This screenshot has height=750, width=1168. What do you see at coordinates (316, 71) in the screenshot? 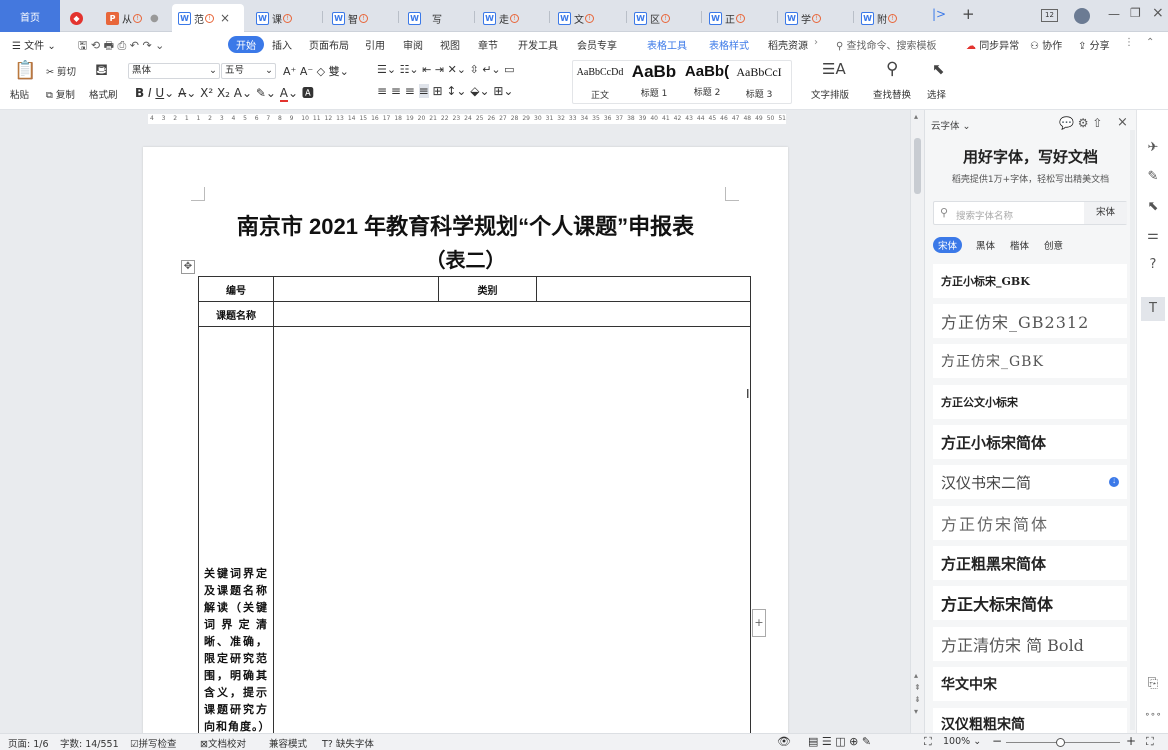
I see `font-adjust-icons: A⁺ A⁻ ◇ 雙⌄` at bounding box center [316, 71].